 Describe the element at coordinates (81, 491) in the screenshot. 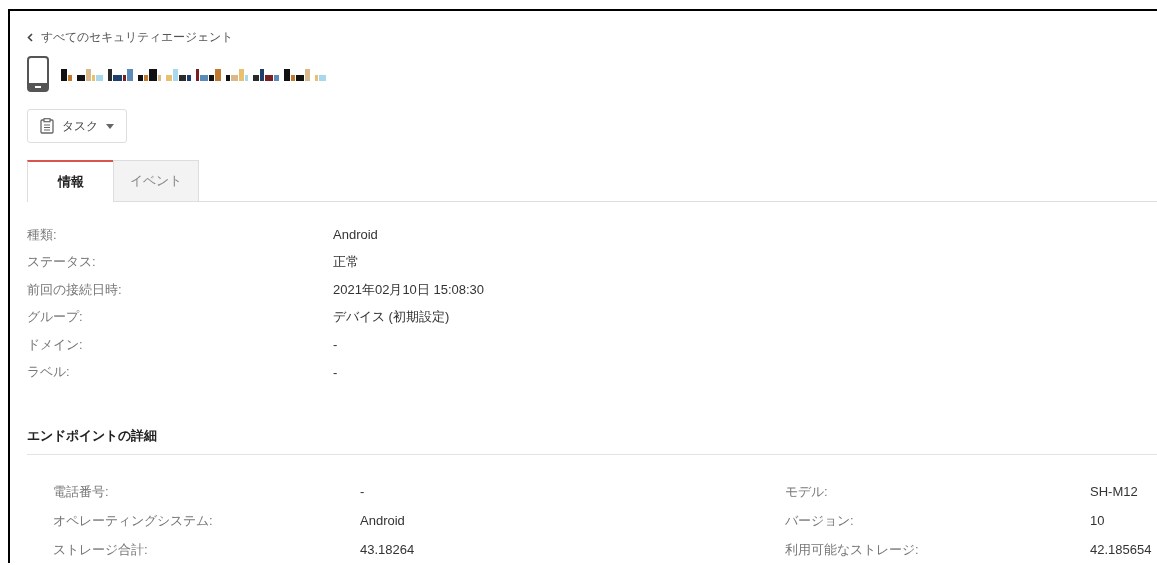

I see `field-label: 電話番号:` at that location.